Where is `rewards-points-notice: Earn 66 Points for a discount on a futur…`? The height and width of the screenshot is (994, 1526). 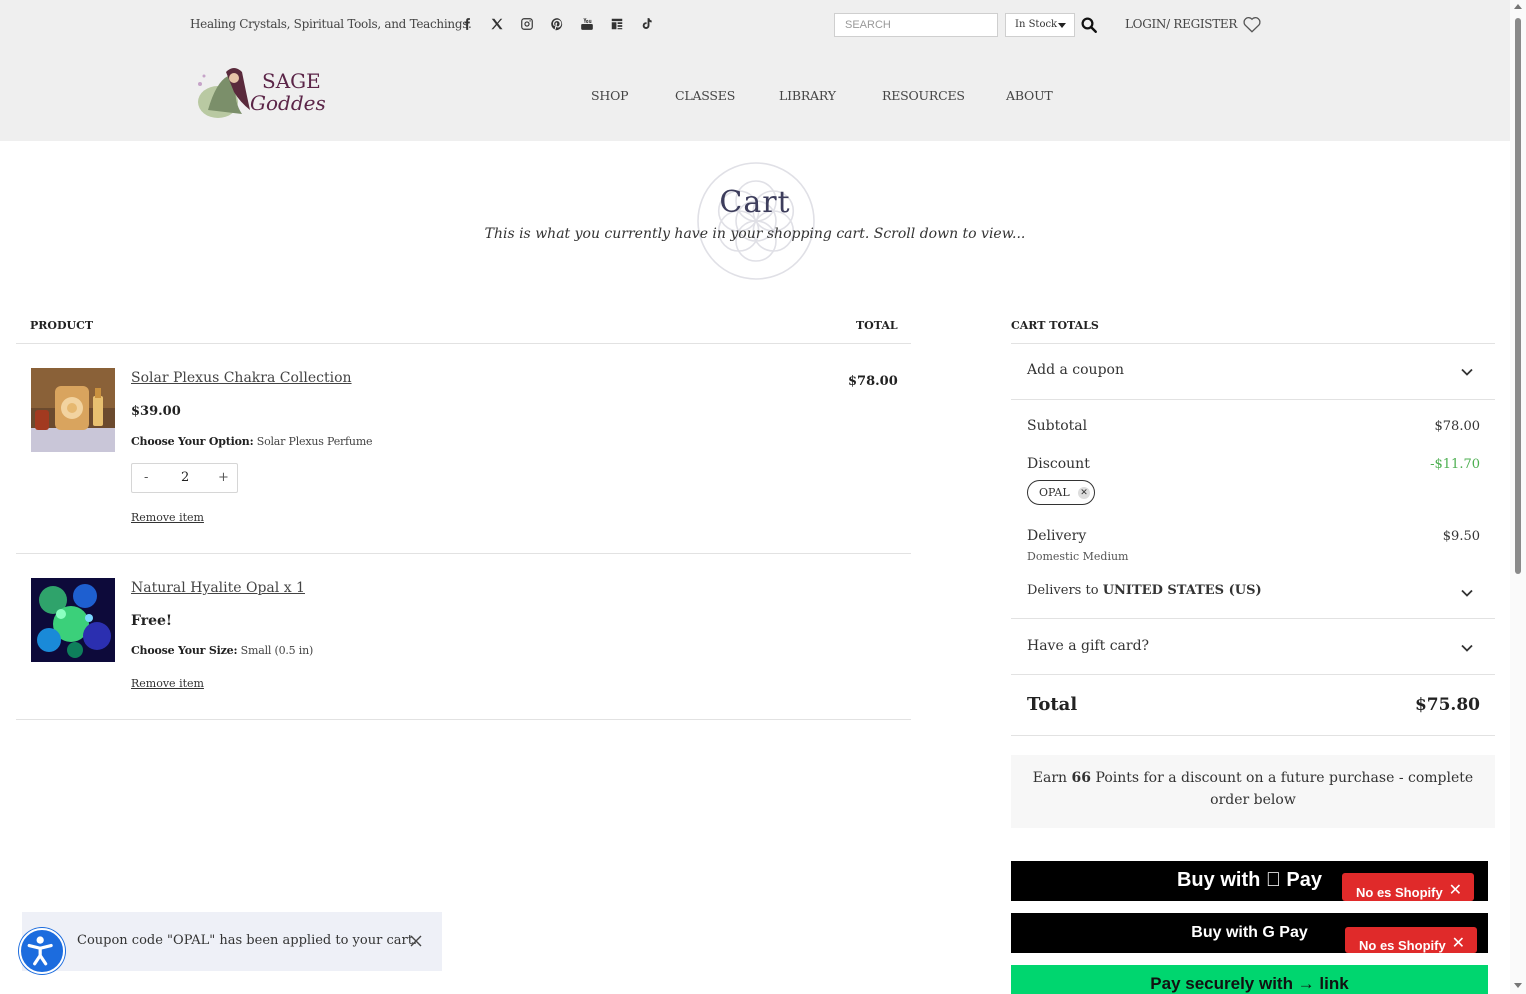 rewards-points-notice: Earn 66 Points for a discount on a futur… is located at coordinates (1253, 791).